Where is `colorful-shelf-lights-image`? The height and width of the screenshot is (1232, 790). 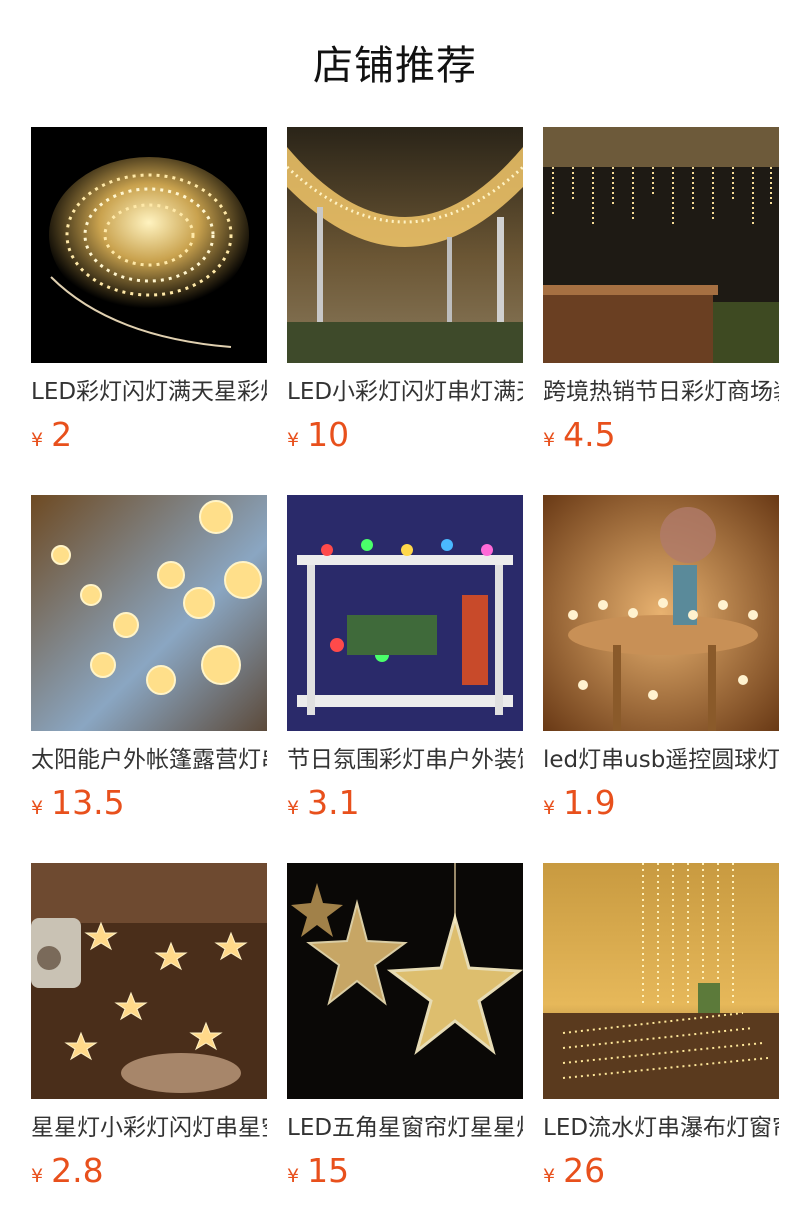 colorful-shelf-lights-image is located at coordinates (405, 613).